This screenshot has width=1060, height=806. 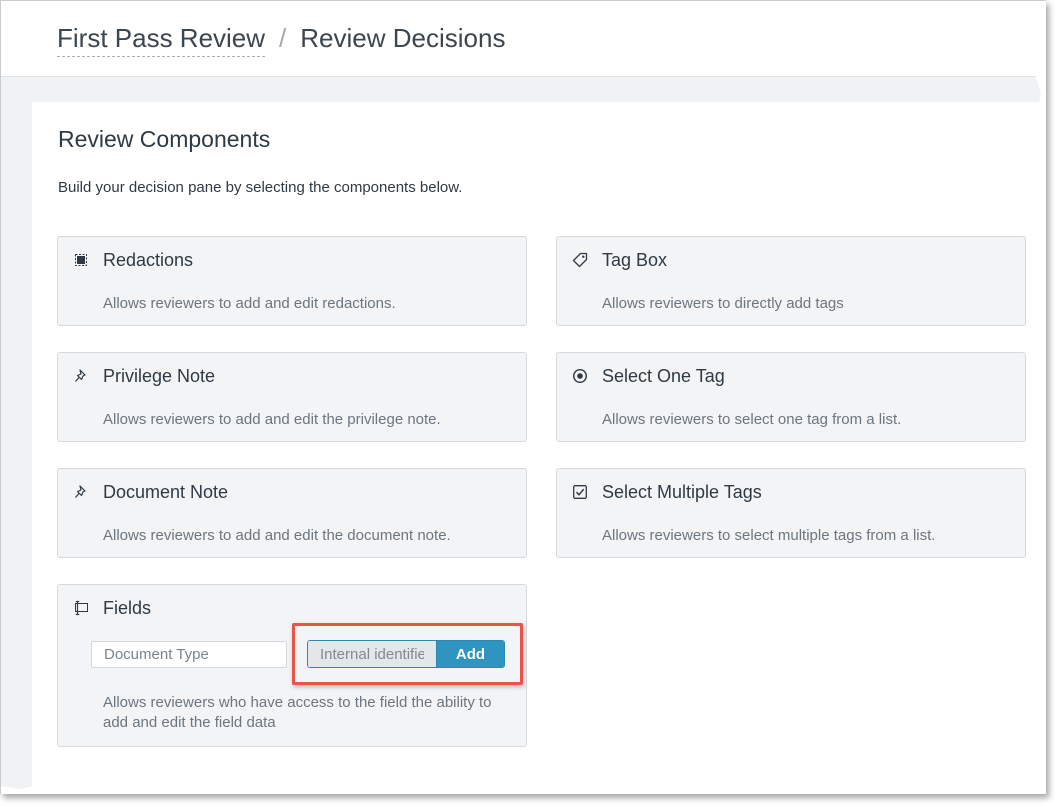 What do you see at coordinates (580, 492) in the screenshot?
I see `checkbox-icon` at bounding box center [580, 492].